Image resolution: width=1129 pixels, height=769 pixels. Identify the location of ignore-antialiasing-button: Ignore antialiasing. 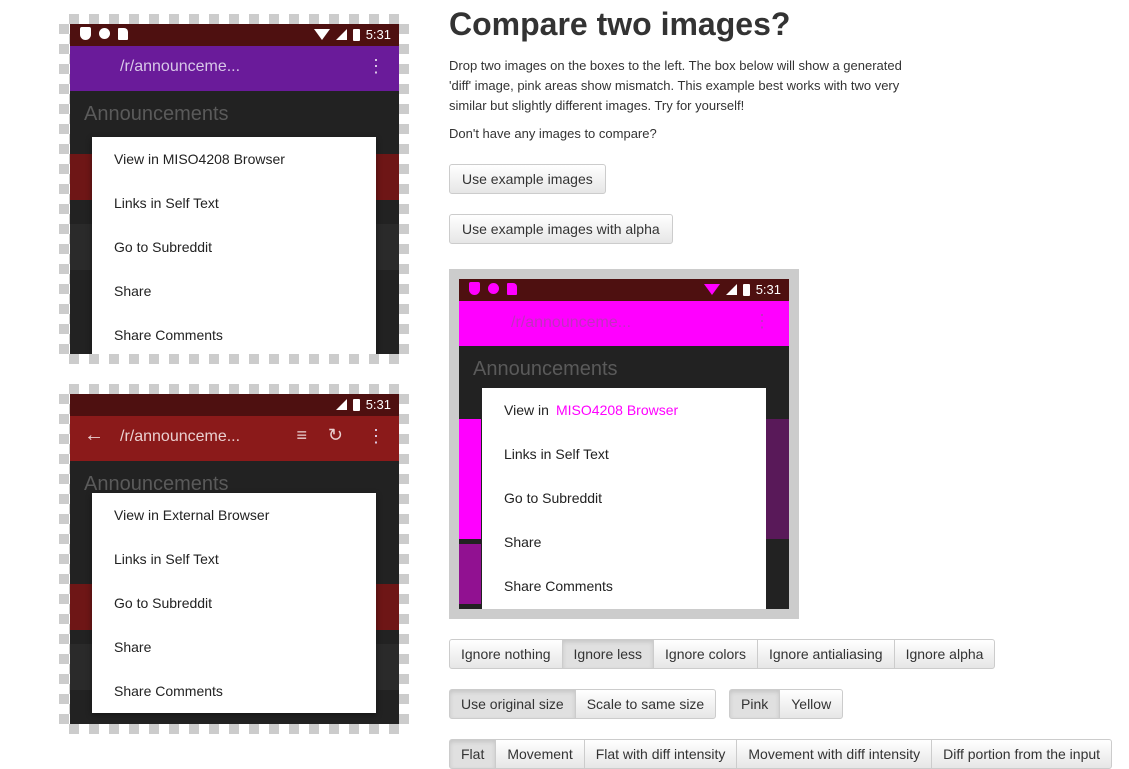
(825, 654).